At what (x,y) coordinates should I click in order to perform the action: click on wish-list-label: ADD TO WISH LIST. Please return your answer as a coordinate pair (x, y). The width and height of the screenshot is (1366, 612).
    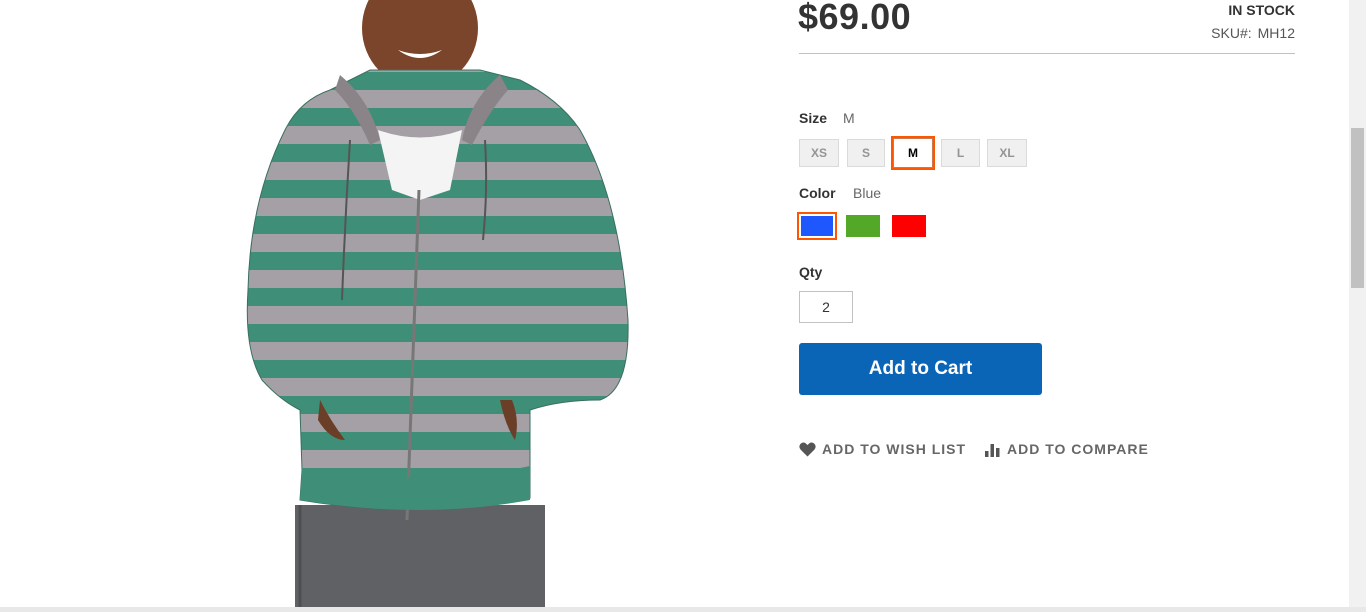
    Looking at the image, I should click on (894, 449).